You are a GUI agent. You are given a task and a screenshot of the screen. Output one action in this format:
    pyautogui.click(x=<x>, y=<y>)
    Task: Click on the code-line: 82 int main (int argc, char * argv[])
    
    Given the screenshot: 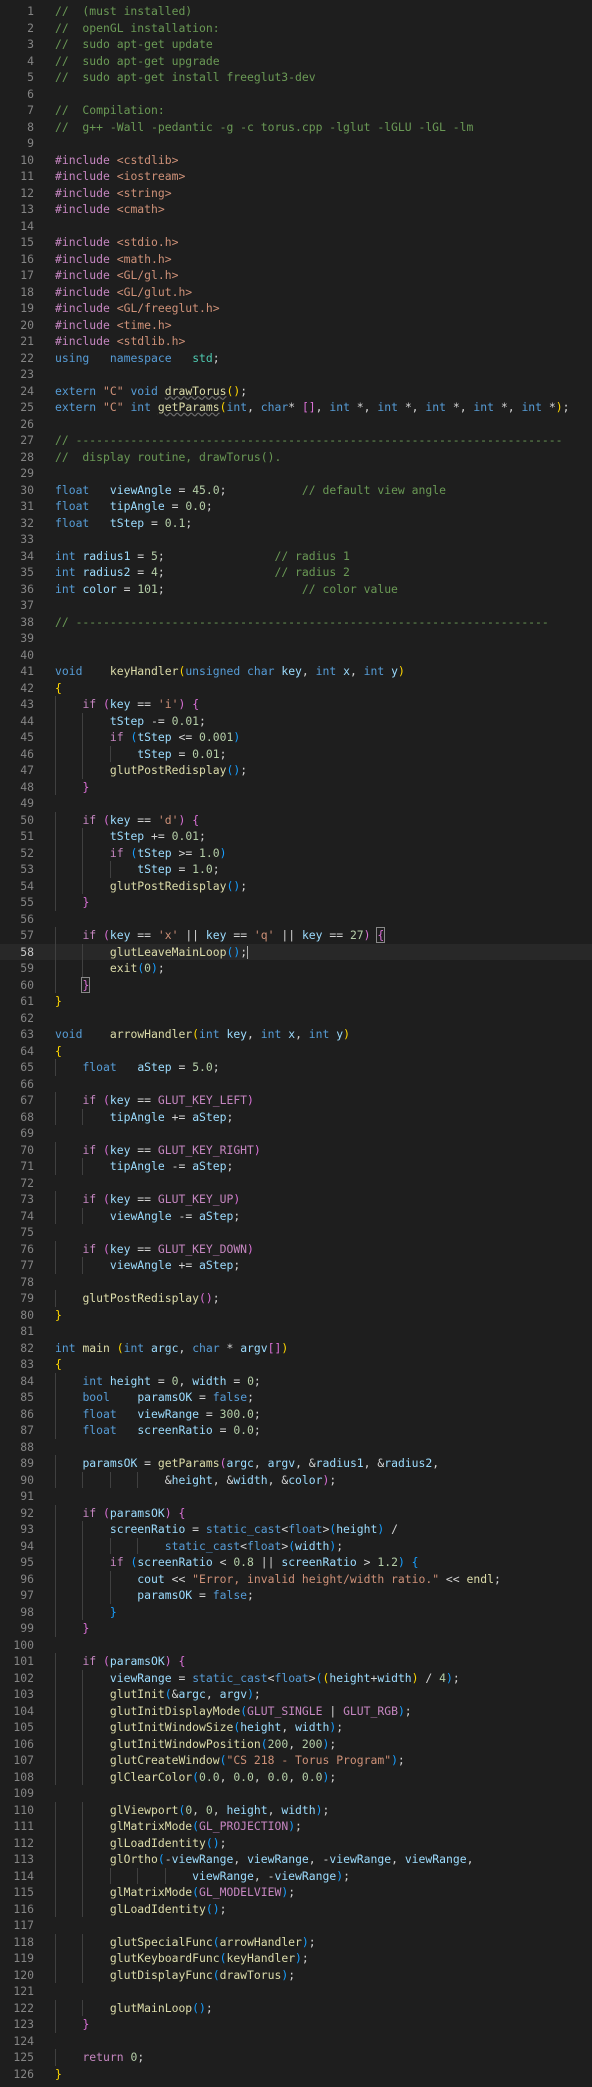 What is the action you would take?
    pyautogui.click(x=296, y=1348)
    